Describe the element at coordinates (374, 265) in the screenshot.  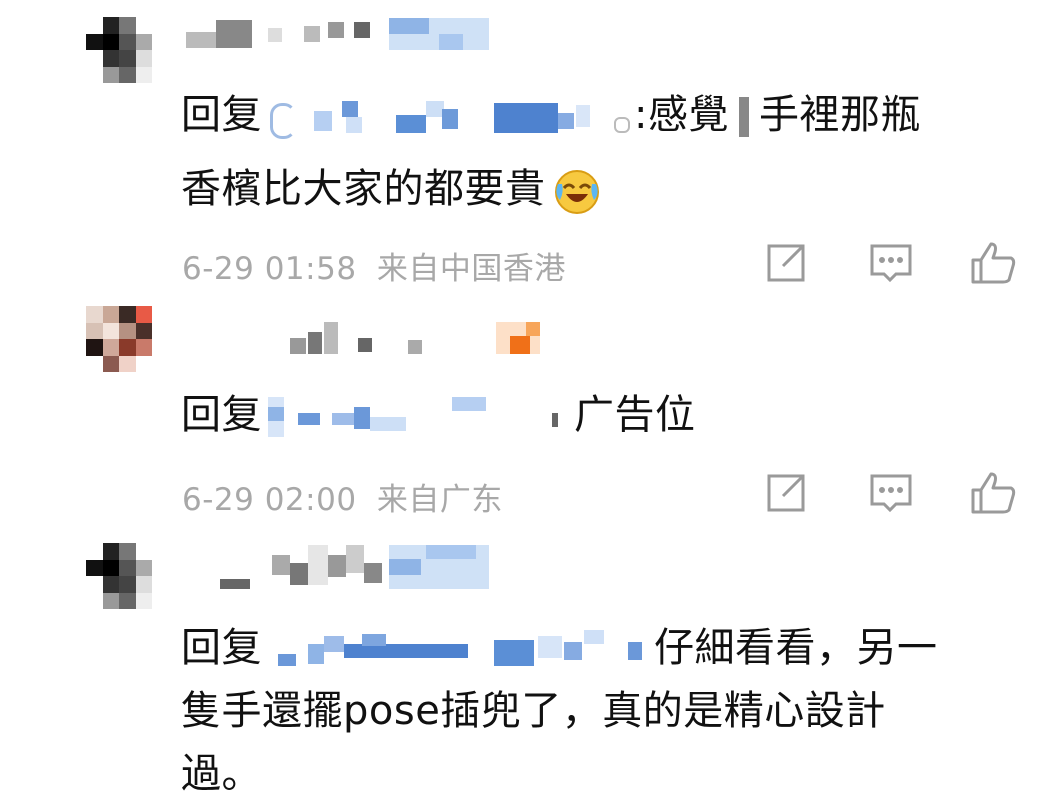
I see `comment-meta: 6-29 01:58 来自中国香港` at that location.